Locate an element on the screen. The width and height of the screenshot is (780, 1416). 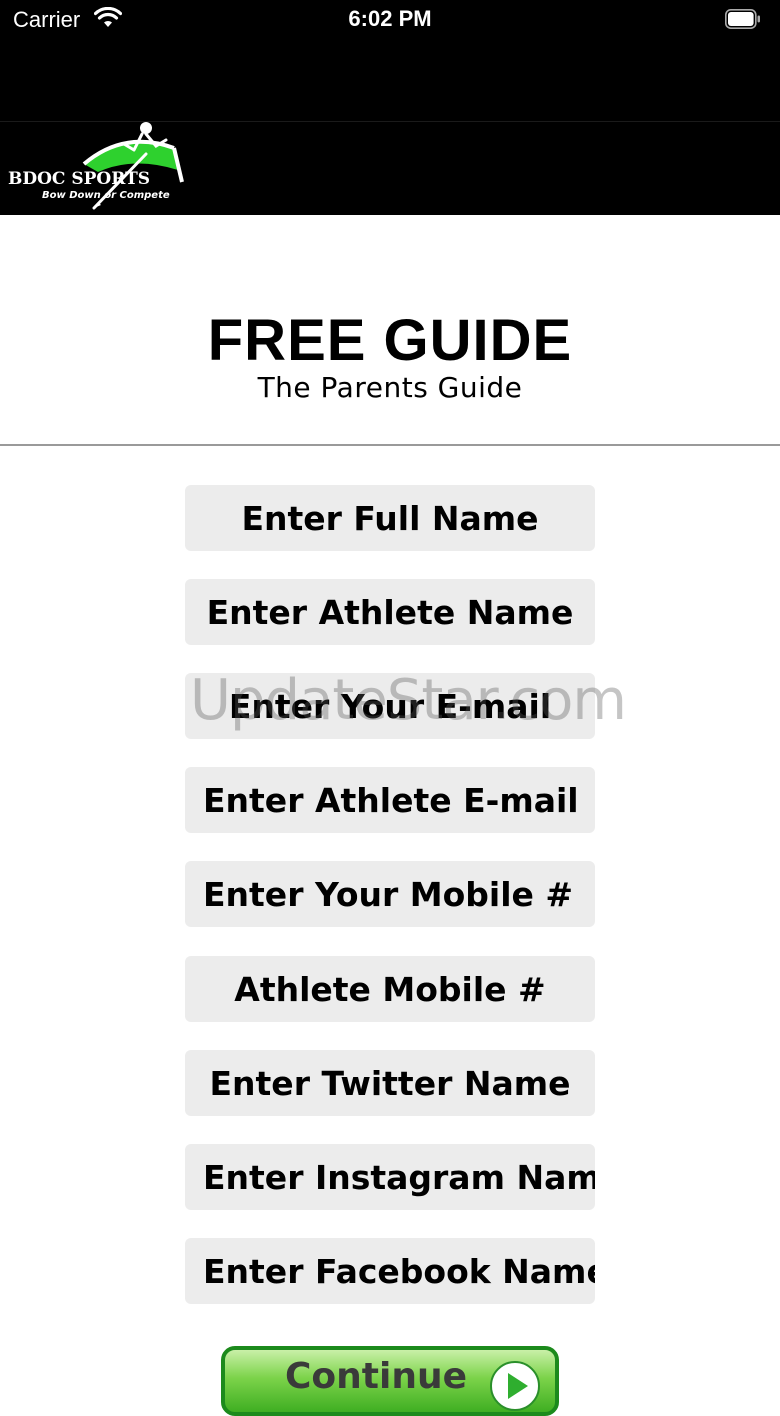
your-email-field: Enter Your E-mail is located at coordinates (390, 706).